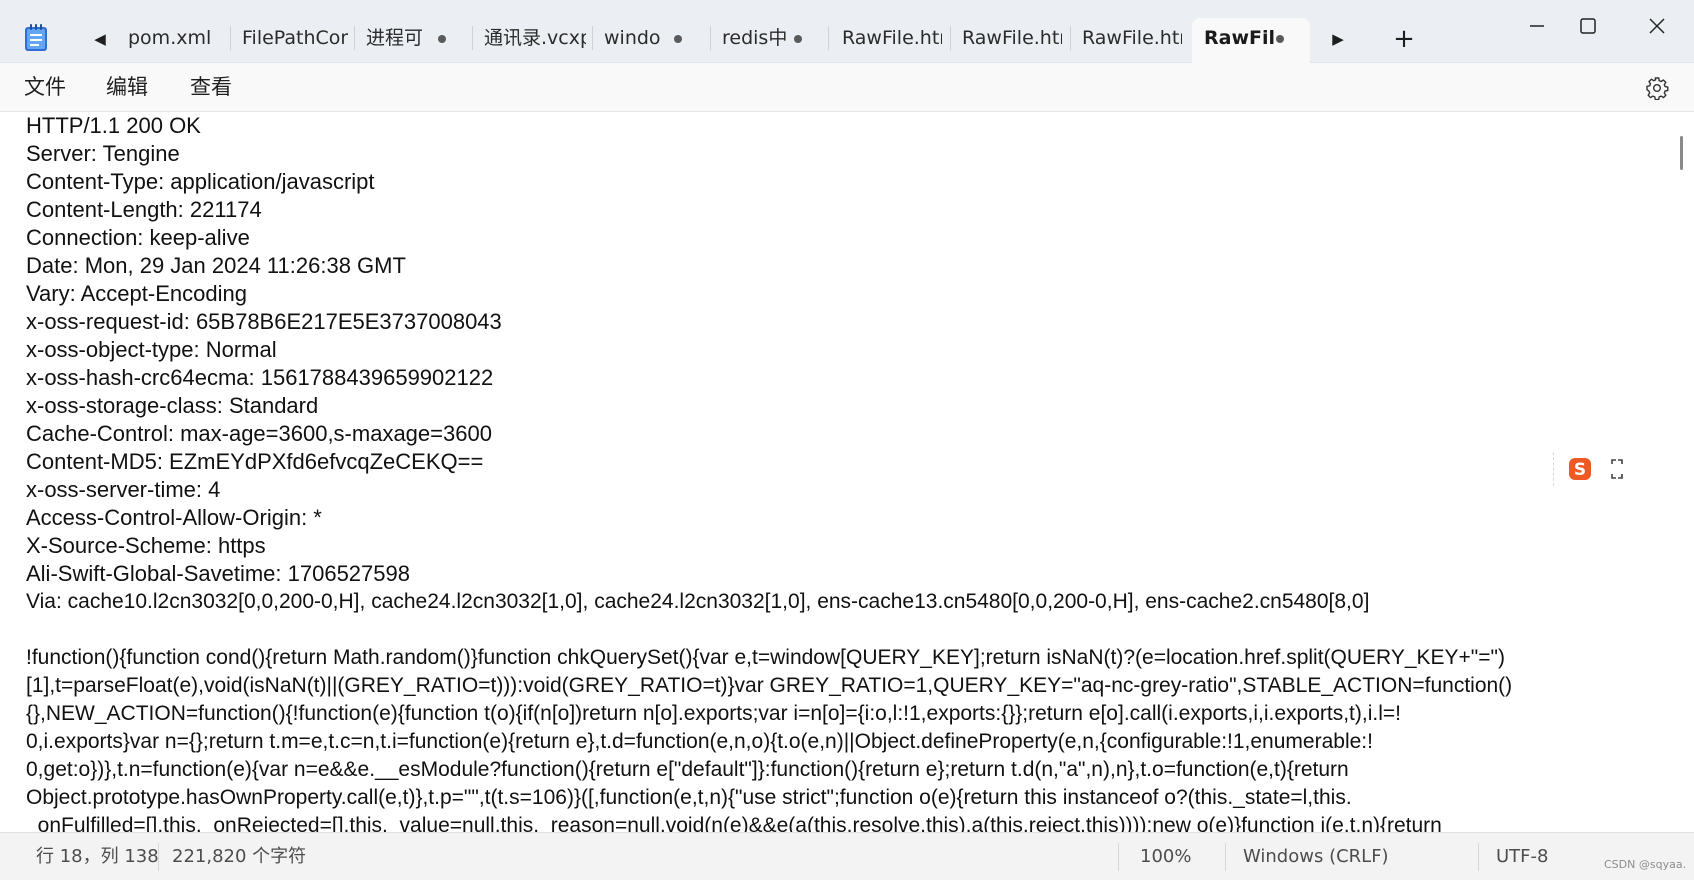 The image size is (1694, 880). What do you see at coordinates (295, 38) in the screenshot?
I see `tab-label: FilePathConf` at bounding box center [295, 38].